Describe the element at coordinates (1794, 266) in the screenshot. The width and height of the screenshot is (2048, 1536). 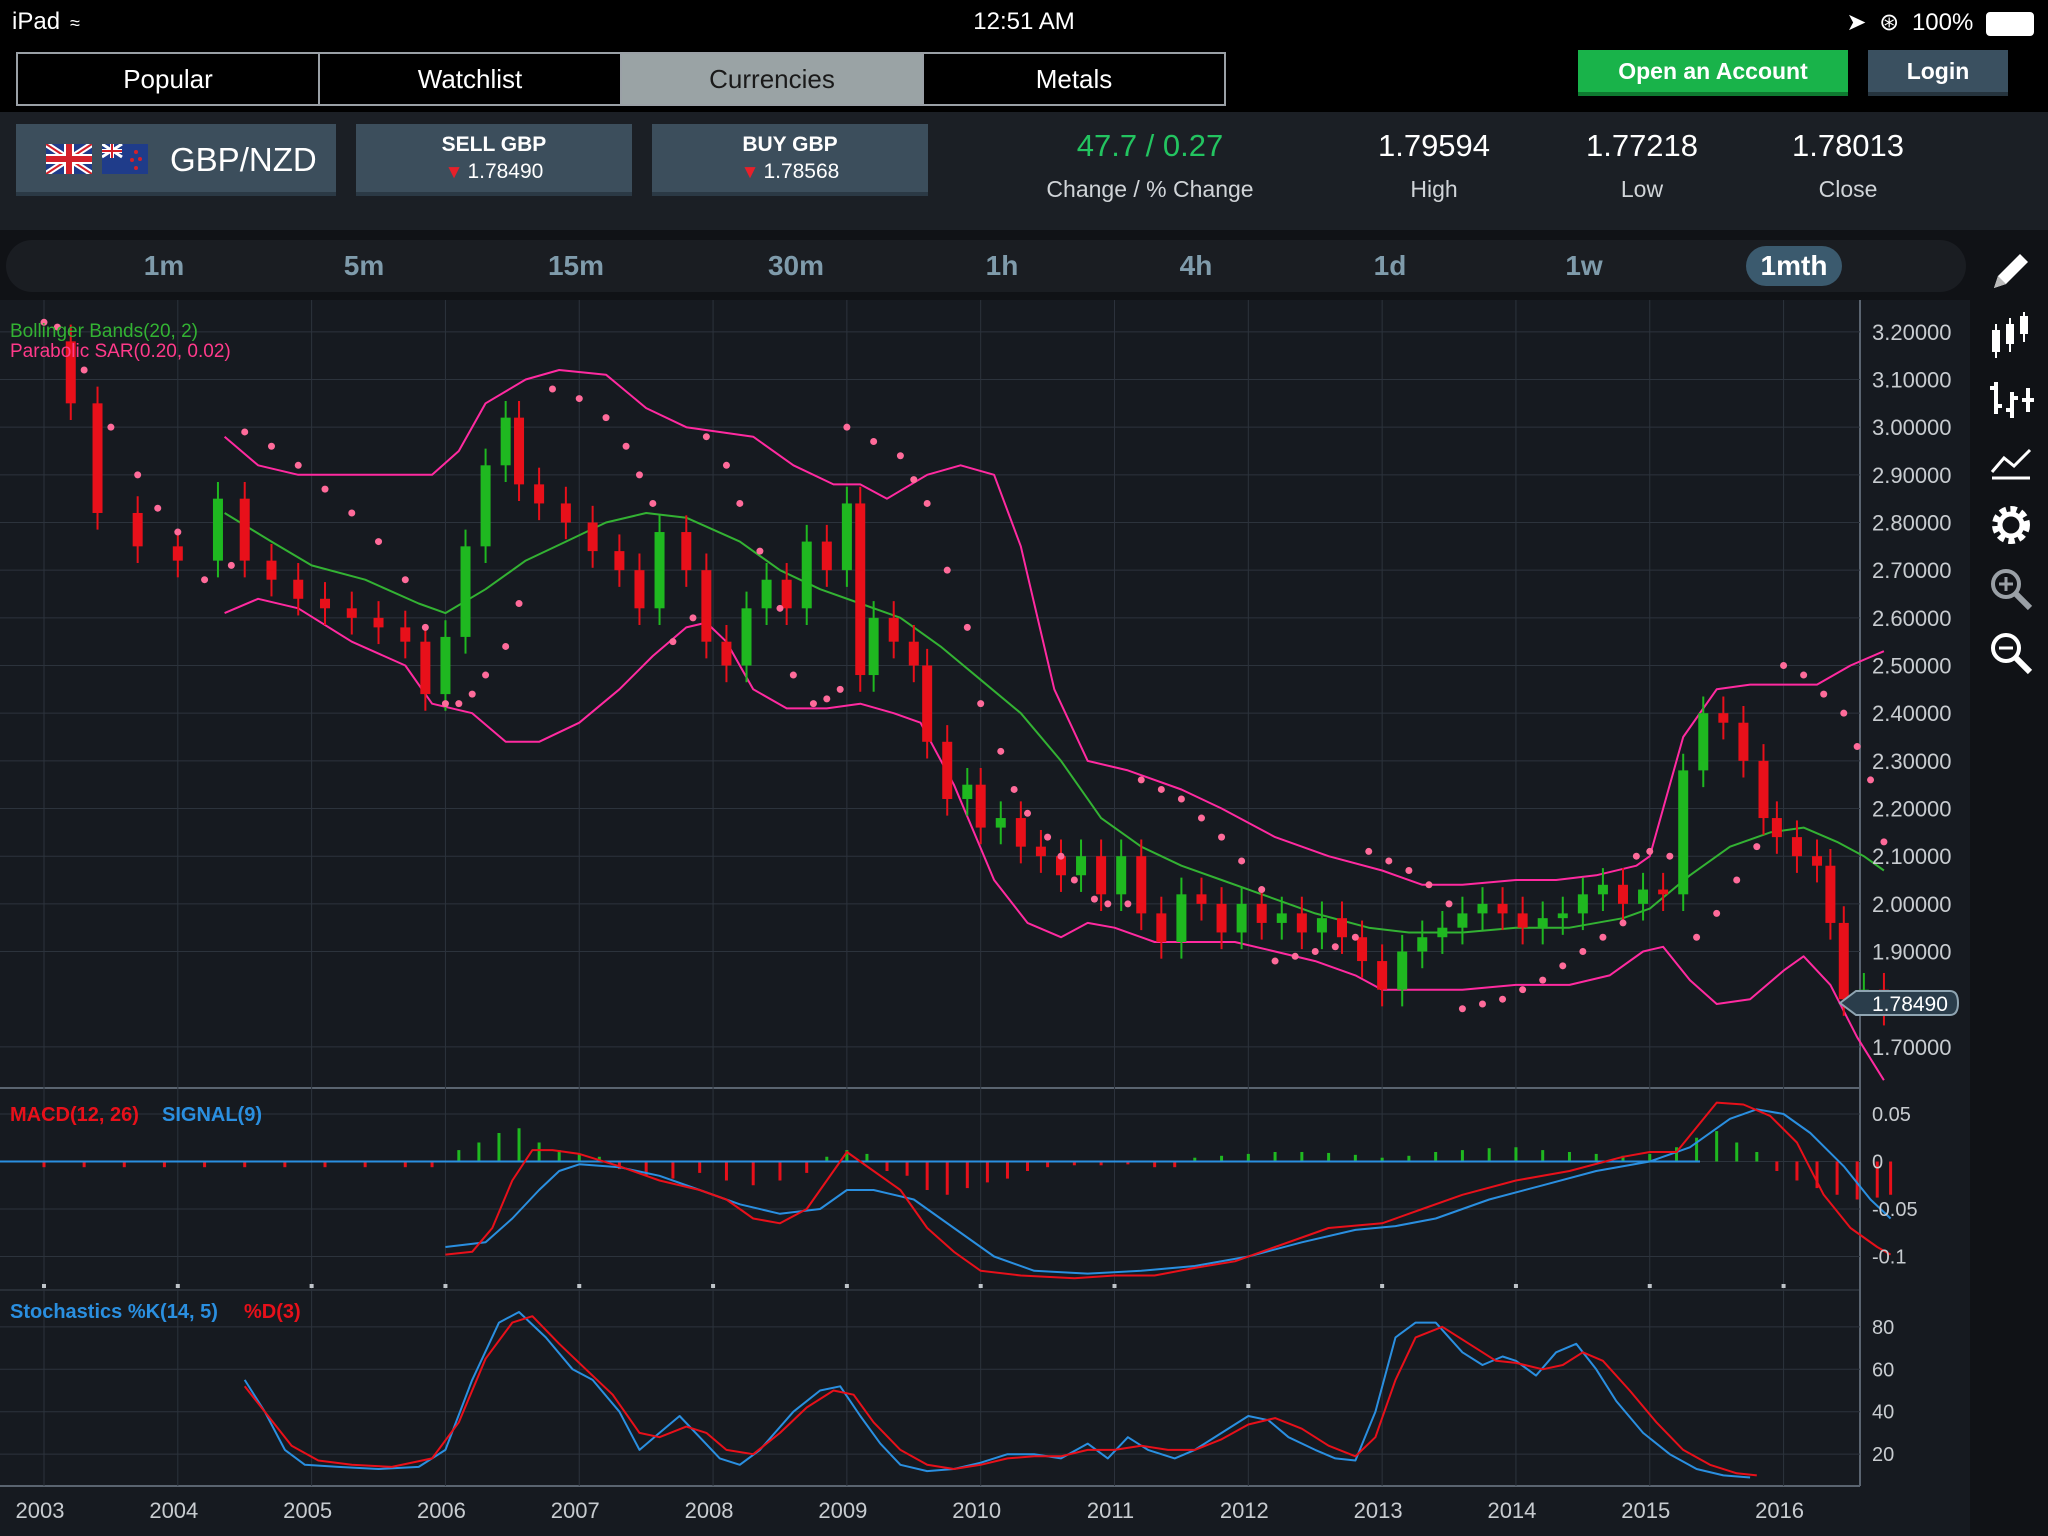
I see `interval-1mth: 1mth` at that location.